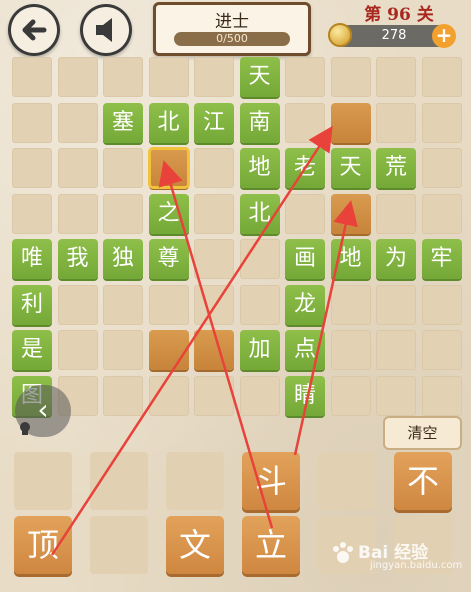  I want to click on back-button, so click(34, 30).